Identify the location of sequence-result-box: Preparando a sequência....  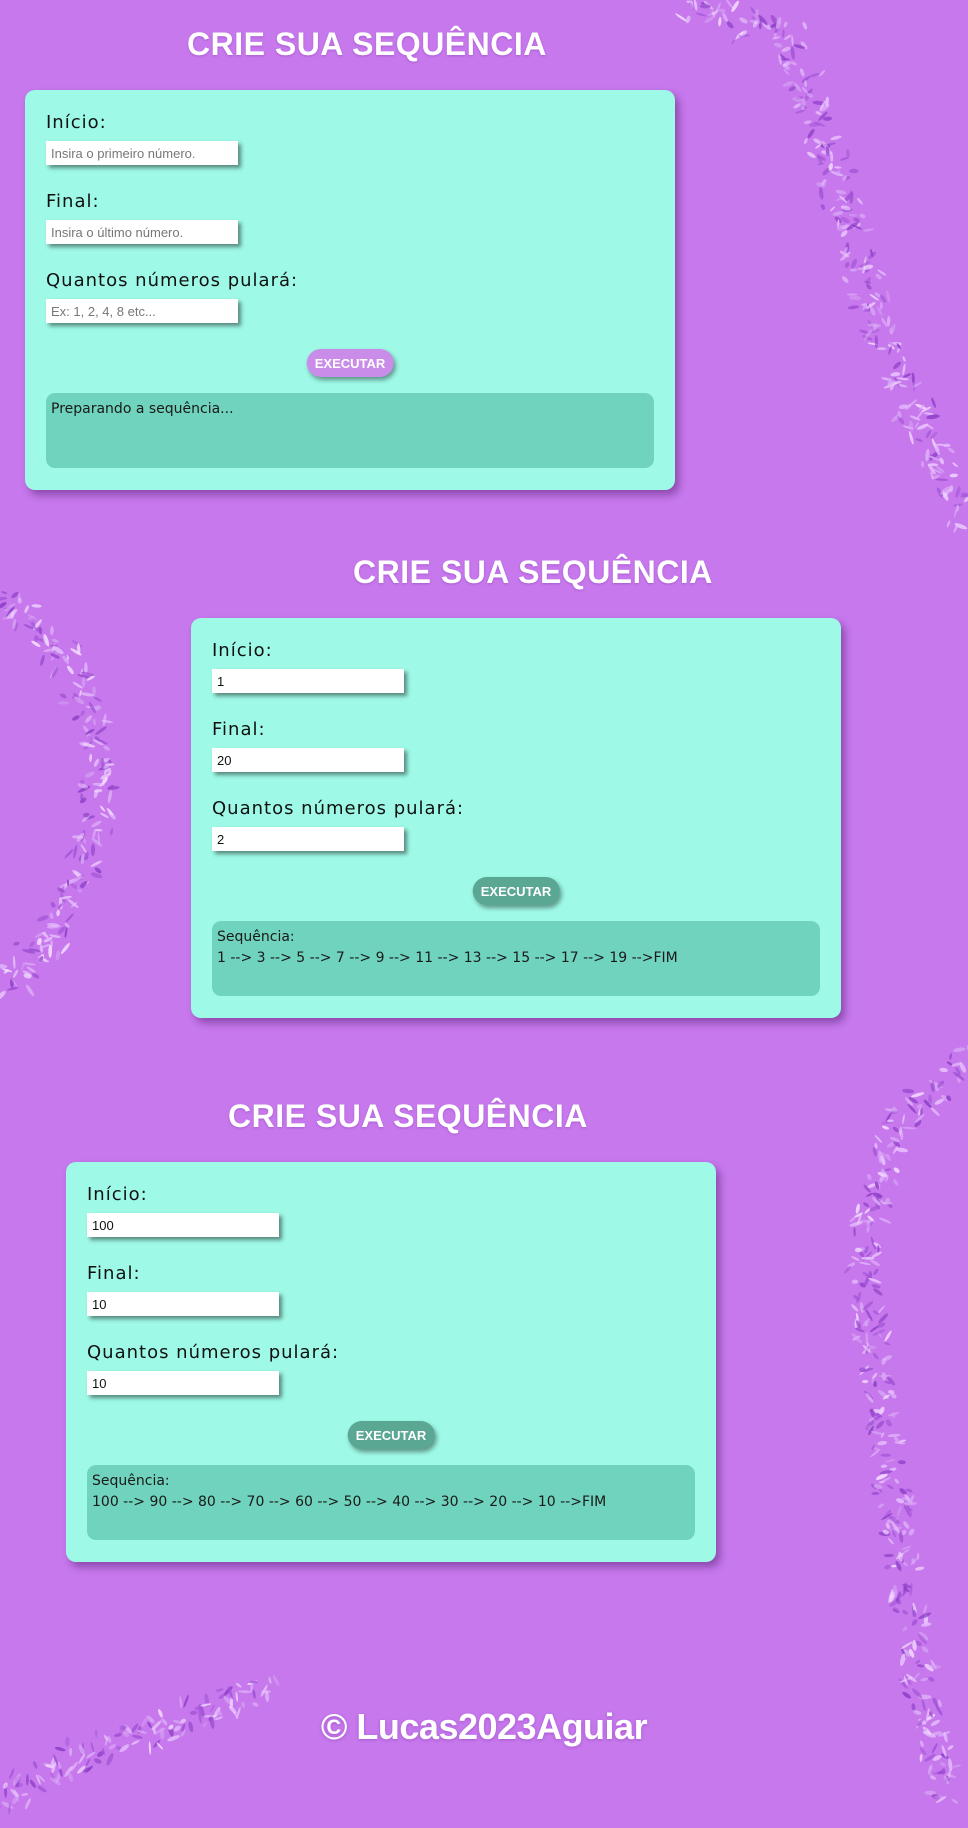
(350, 430).